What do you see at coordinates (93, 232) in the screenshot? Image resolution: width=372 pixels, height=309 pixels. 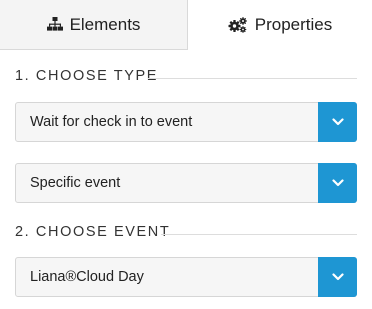 I see `section-title-choose-event: 2. CHOOSE EVENT` at bounding box center [93, 232].